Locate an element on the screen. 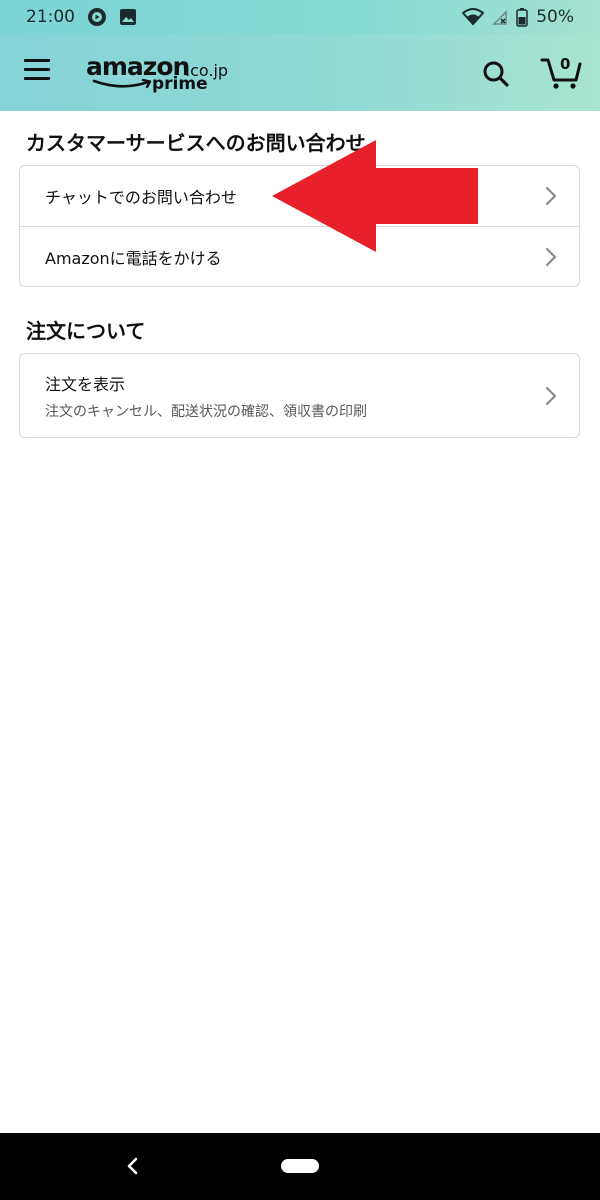 The height and width of the screenshot is (1200, 600). customer-service-title: カスタマーサービスへのお問い合わせ is located at coordinates (196, 143).